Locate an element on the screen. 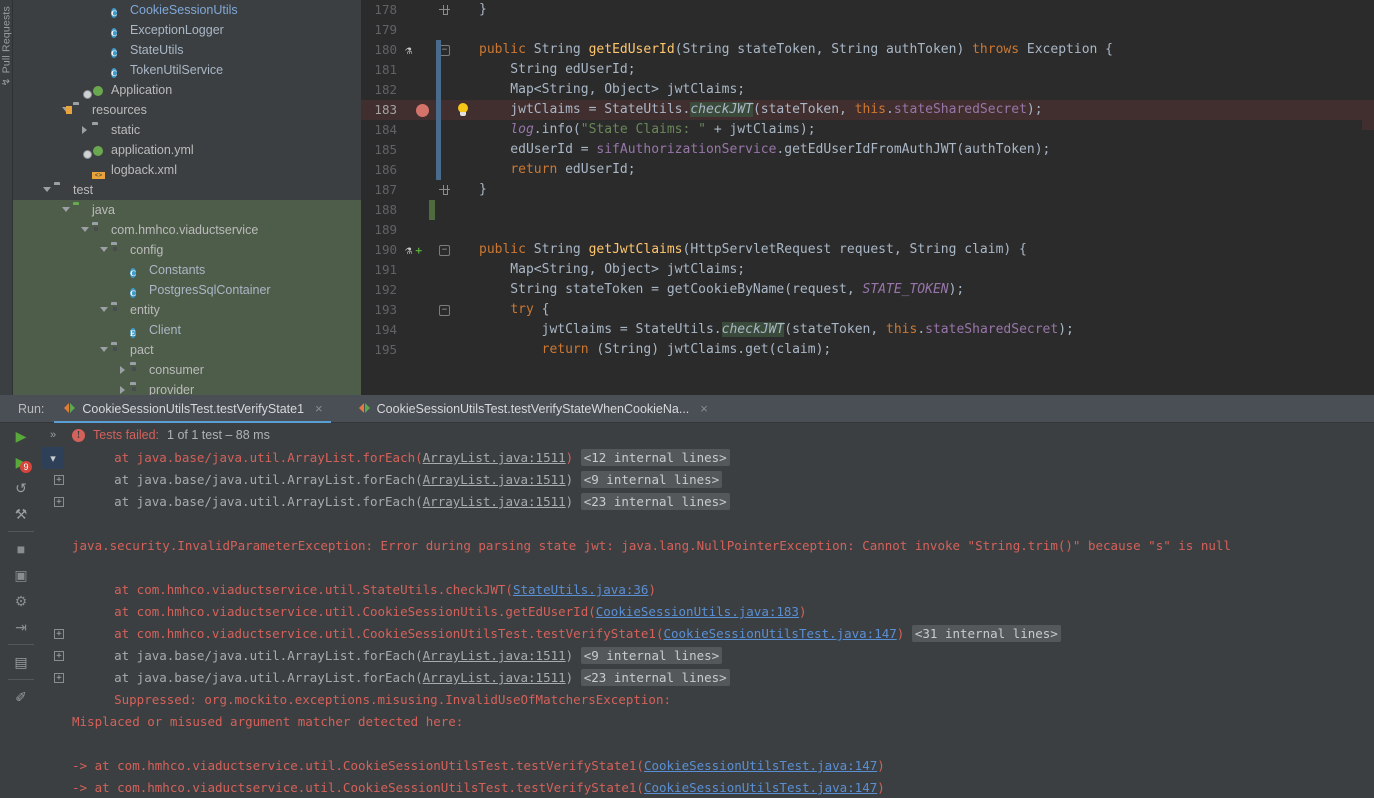 This screenshot has height=798, width=1374. import-test-results-button: ⚙ is located at coordinates (21, 601).